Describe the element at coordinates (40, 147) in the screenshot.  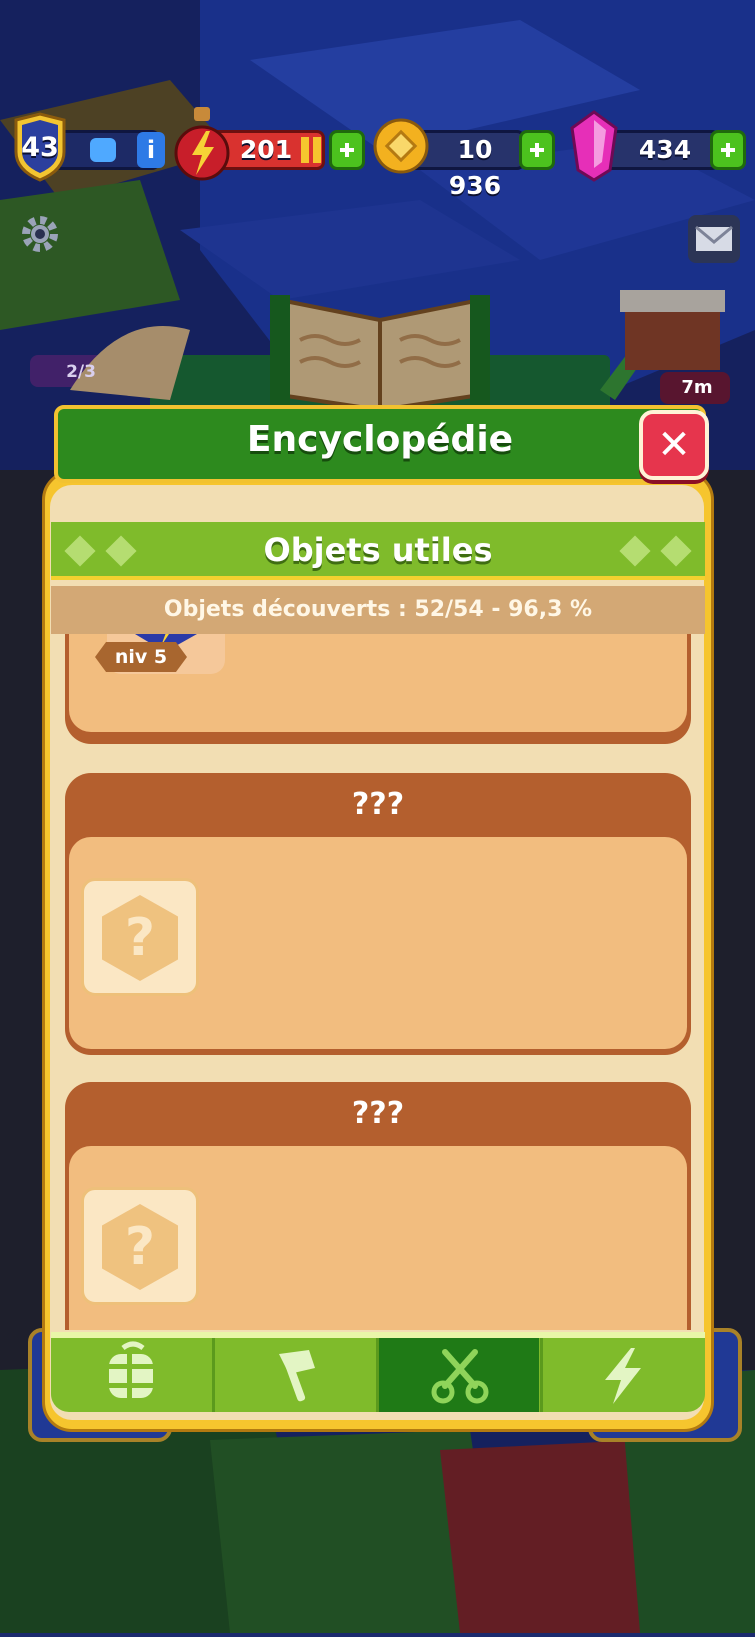
I see `player-level: 43` at that location.